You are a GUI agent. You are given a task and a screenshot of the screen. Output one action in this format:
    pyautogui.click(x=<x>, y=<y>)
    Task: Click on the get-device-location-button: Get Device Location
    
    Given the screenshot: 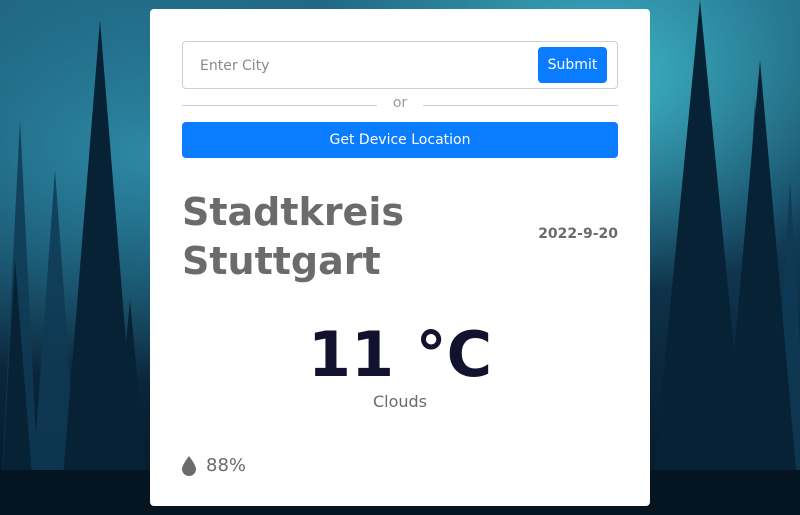 What is the action you would take?
    pyautogui.click(x=400, y=140)
    